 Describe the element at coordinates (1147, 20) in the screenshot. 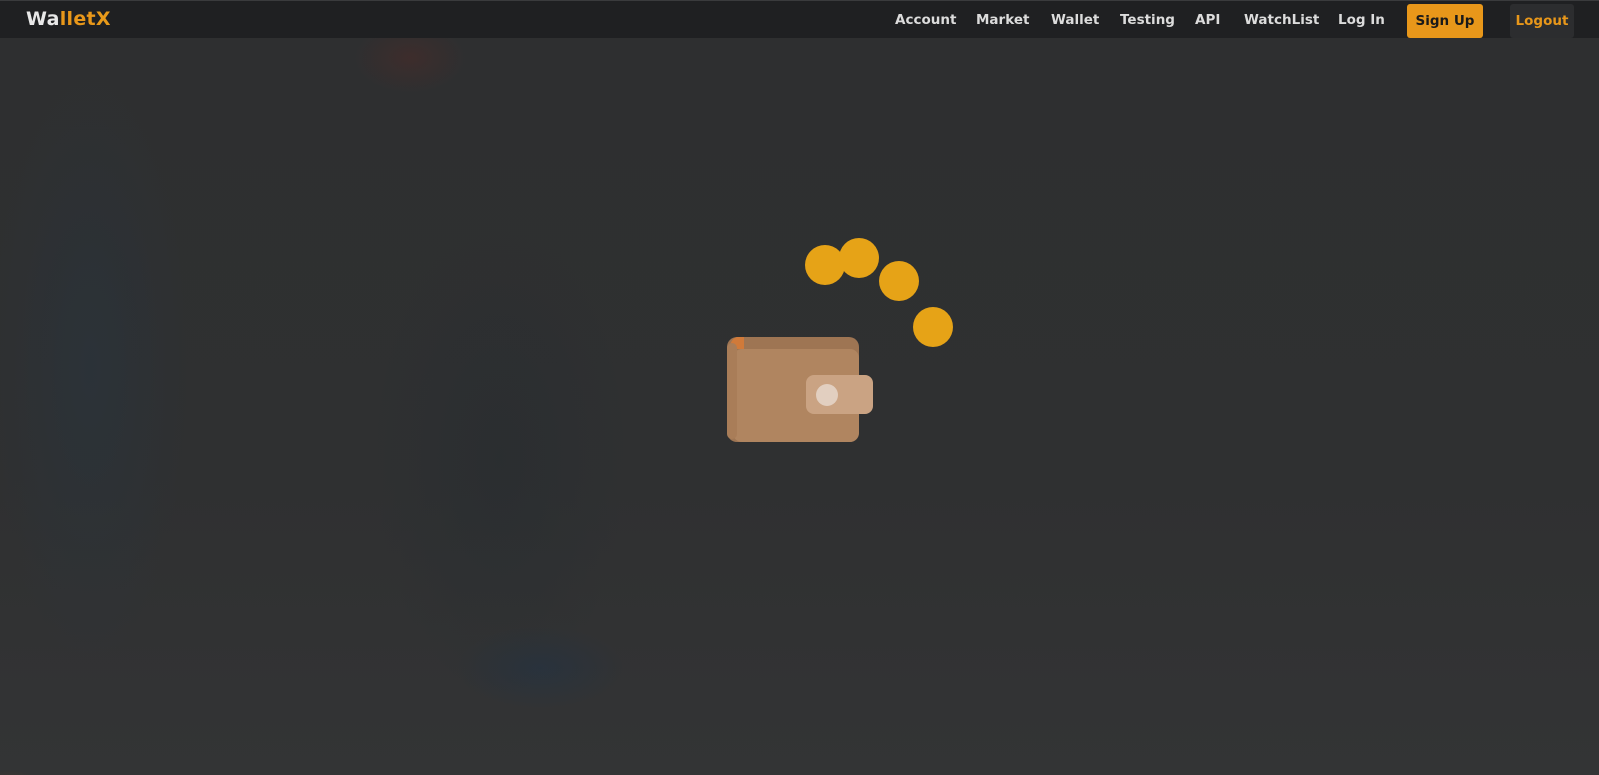

I see `nav-testing: Testing` at that location.